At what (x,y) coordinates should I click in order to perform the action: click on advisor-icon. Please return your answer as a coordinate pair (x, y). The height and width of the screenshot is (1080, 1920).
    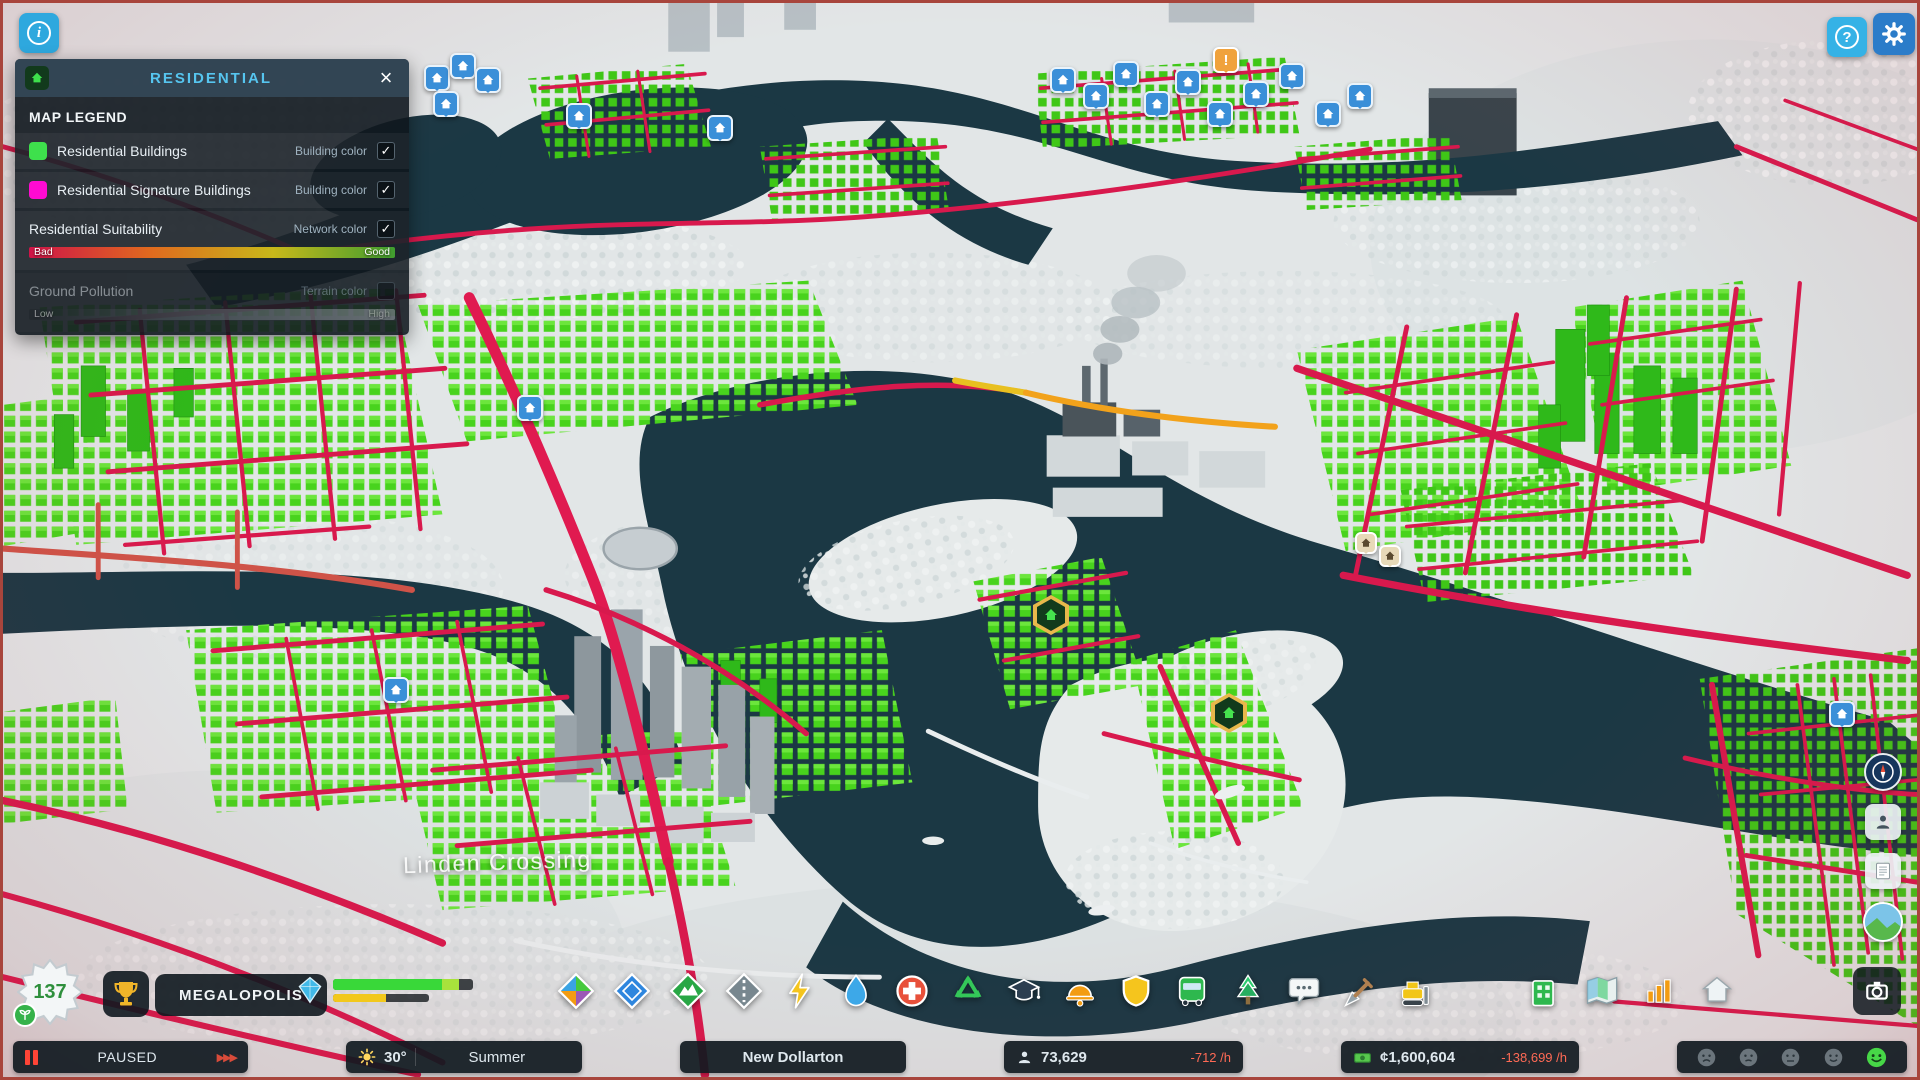
    Looking at the image, I should click on (1717, 989).